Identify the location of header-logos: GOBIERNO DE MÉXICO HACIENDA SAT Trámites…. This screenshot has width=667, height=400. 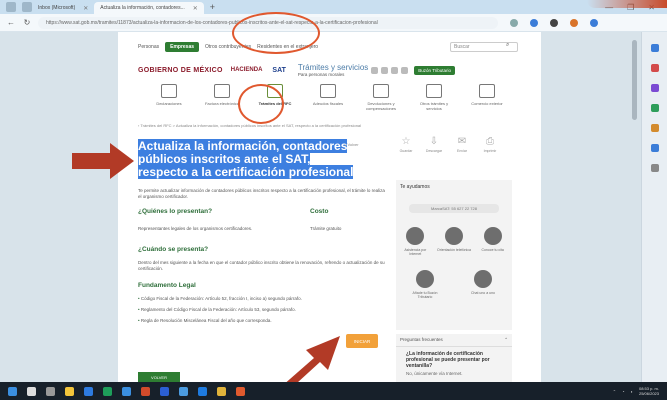
(338, 70).